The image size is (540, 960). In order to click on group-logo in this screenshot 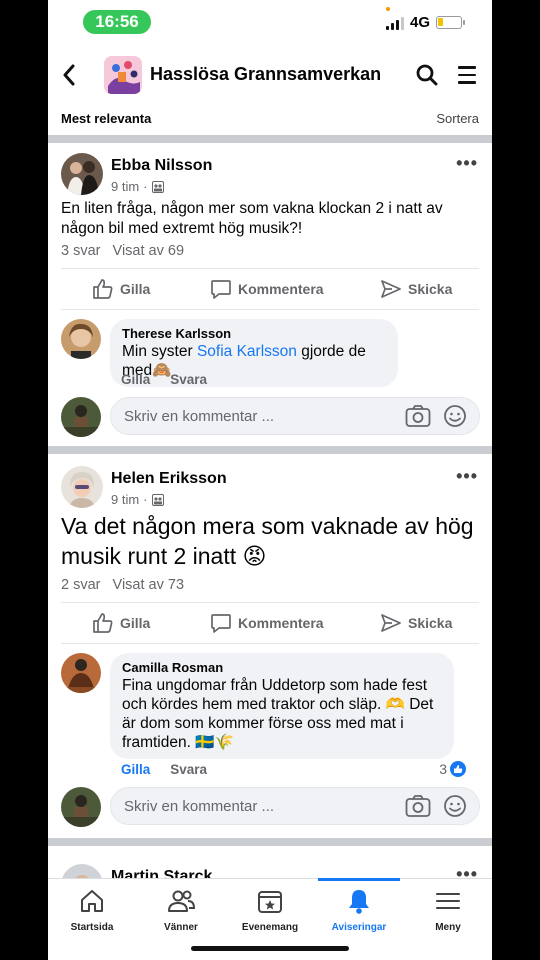, I will do `click(123, 75)`.